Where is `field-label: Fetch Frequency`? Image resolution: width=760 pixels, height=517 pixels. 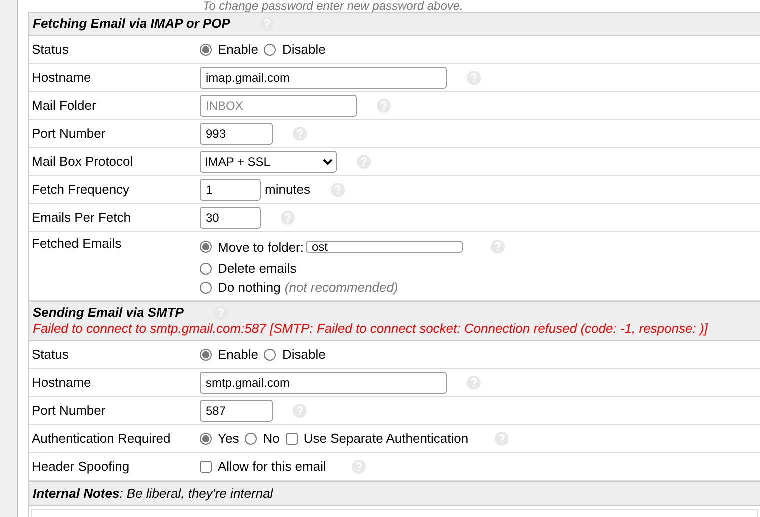
field-label: Fetch Frequency is located at coordinates (81, 189).